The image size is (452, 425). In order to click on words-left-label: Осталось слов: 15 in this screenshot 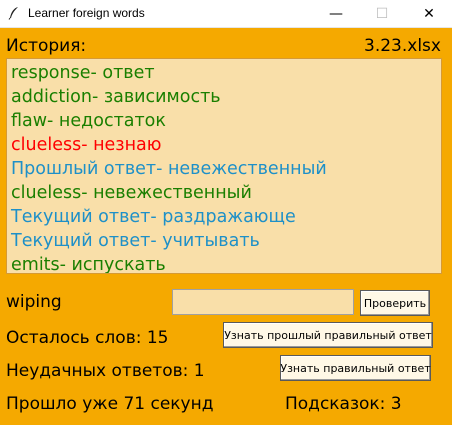, I will do `click(87, 338)`.